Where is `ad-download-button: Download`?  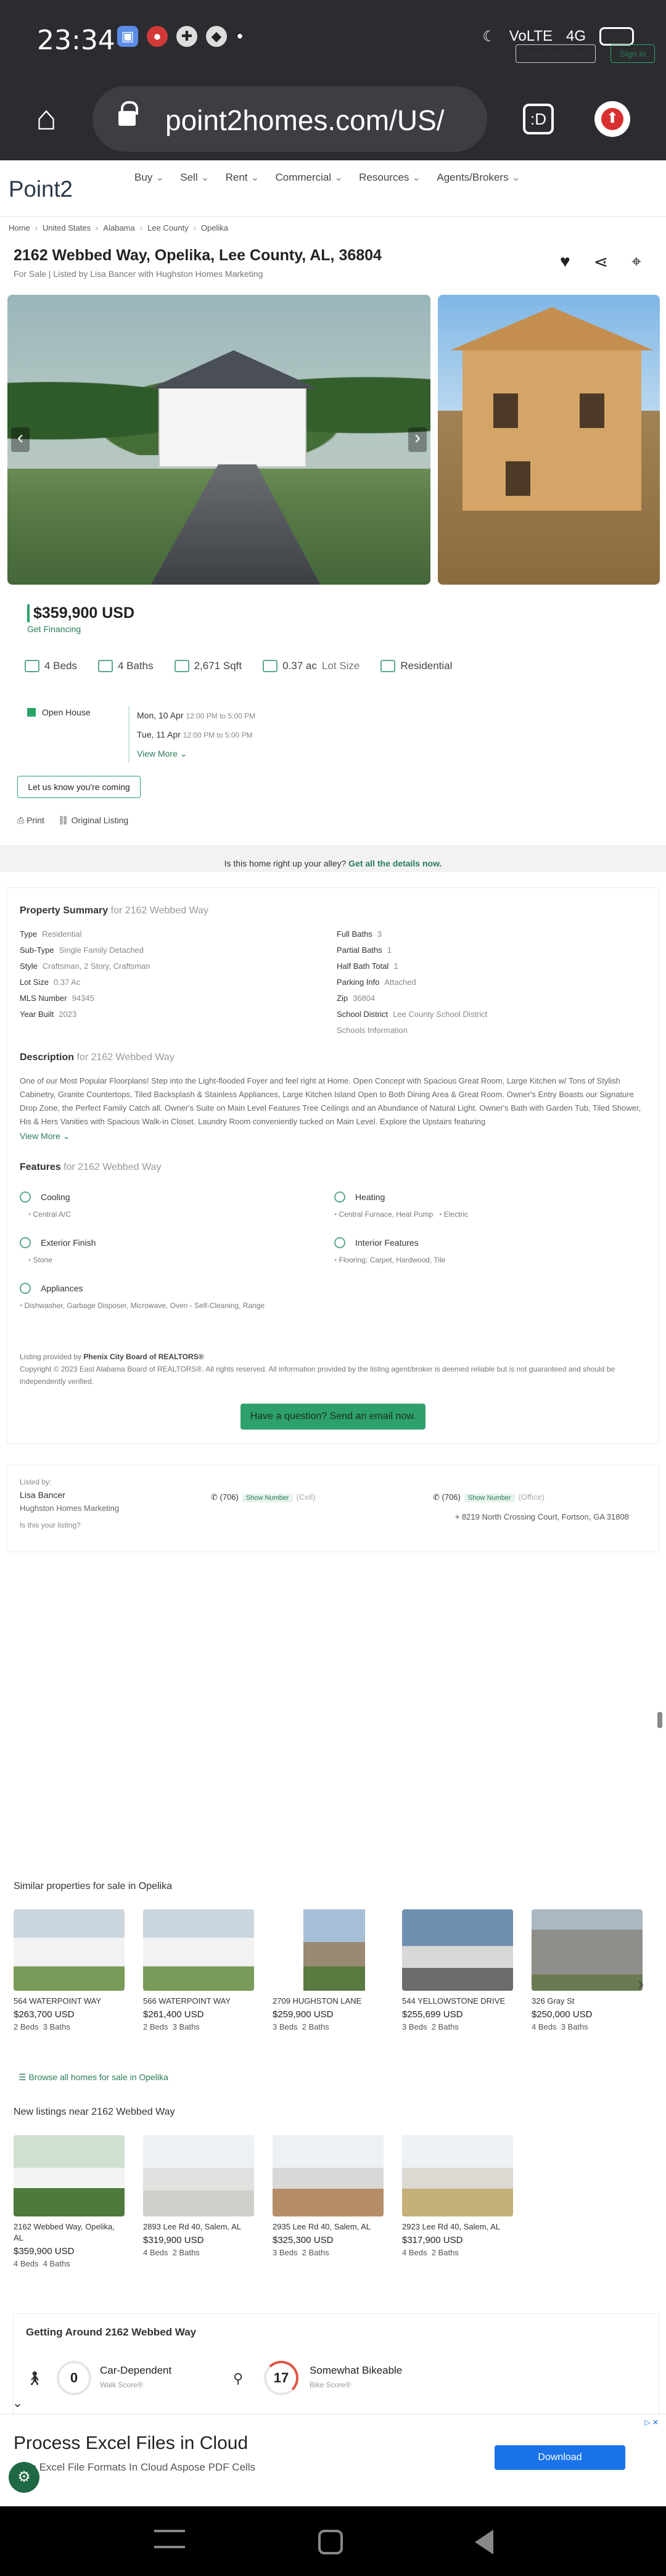 ad-download-button: Download is located at coordinates (560, 2457).